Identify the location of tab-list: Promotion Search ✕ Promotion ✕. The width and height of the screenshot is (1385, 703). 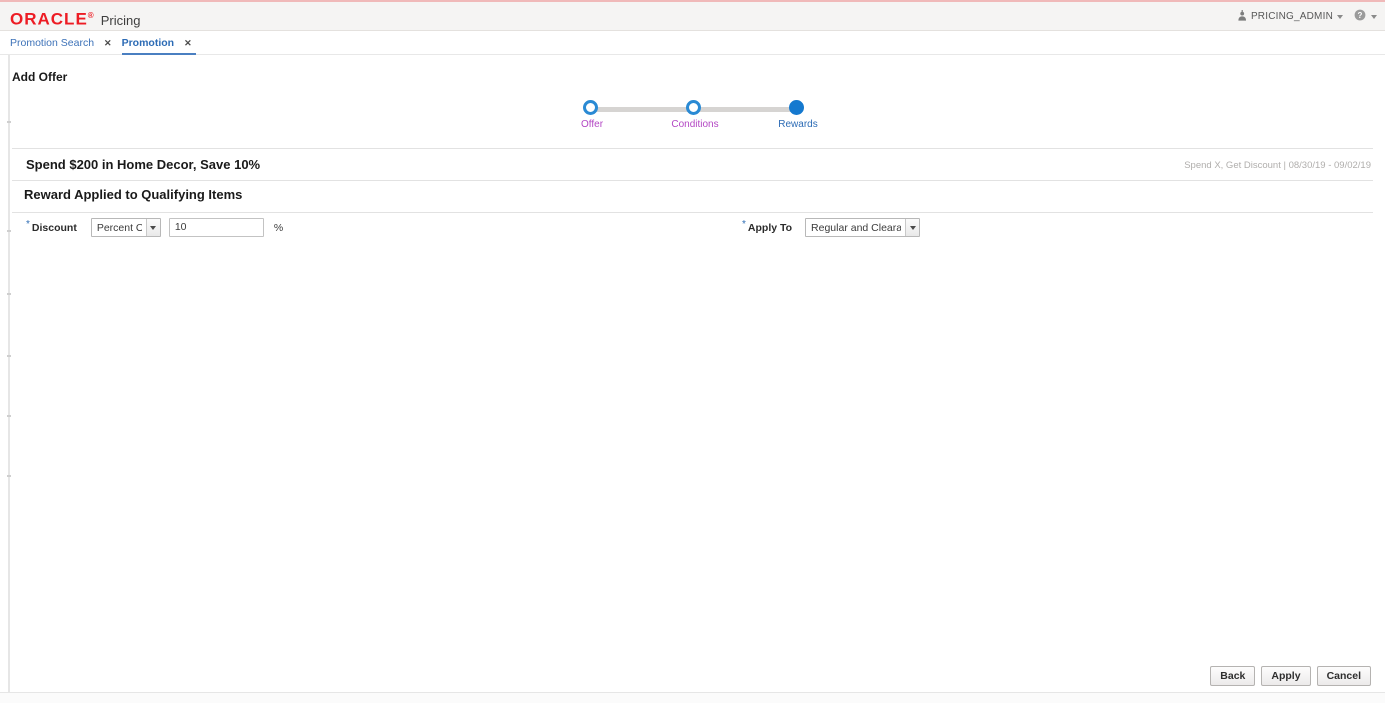
(106, 43).